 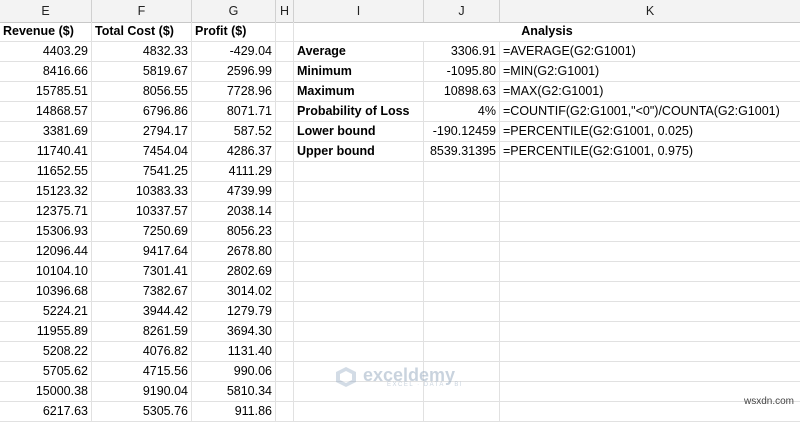 What do you see at coordinates (142, 231) in the screenshot?
I see `total-cost-cell: 7250.69` at bounding box center [142, 231].